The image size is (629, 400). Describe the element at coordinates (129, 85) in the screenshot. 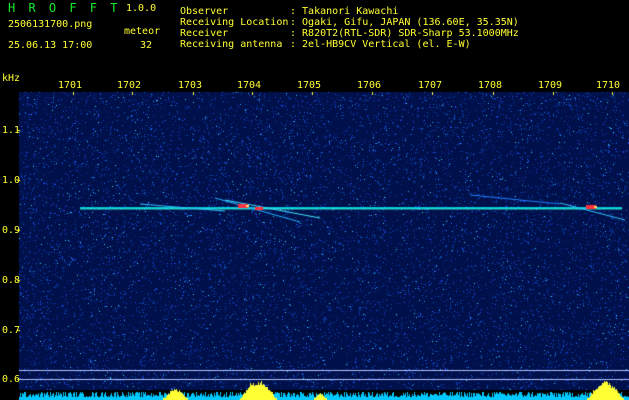

I see `x-tick: 1702` at that location.